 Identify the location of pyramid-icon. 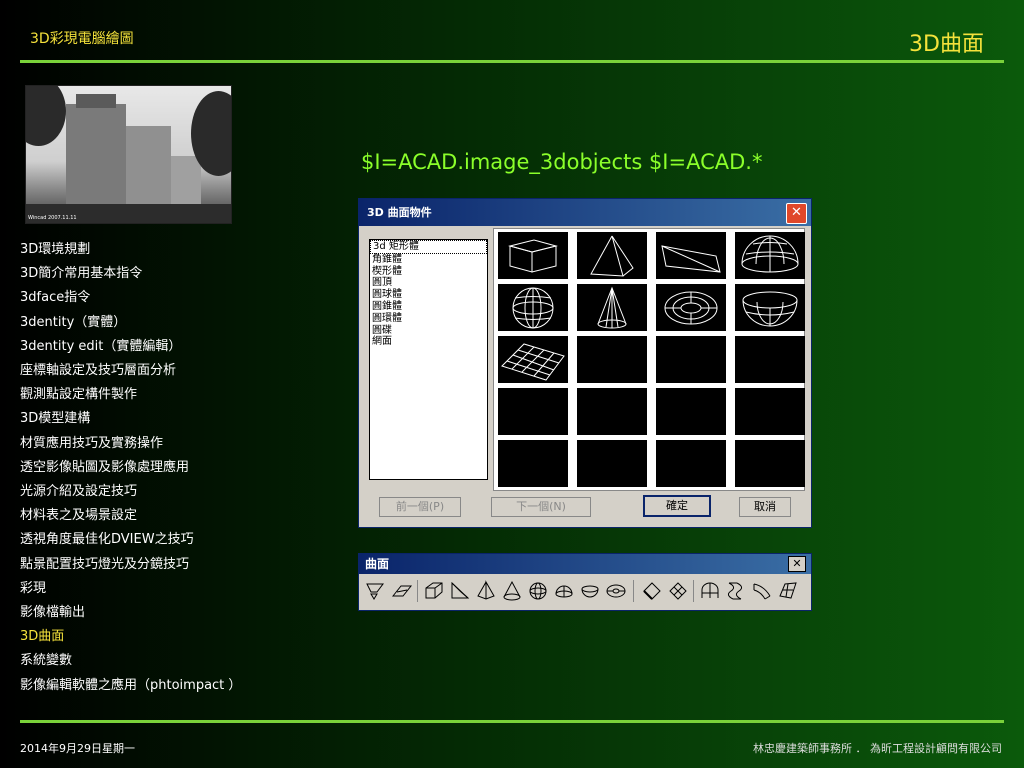
(486, 591).